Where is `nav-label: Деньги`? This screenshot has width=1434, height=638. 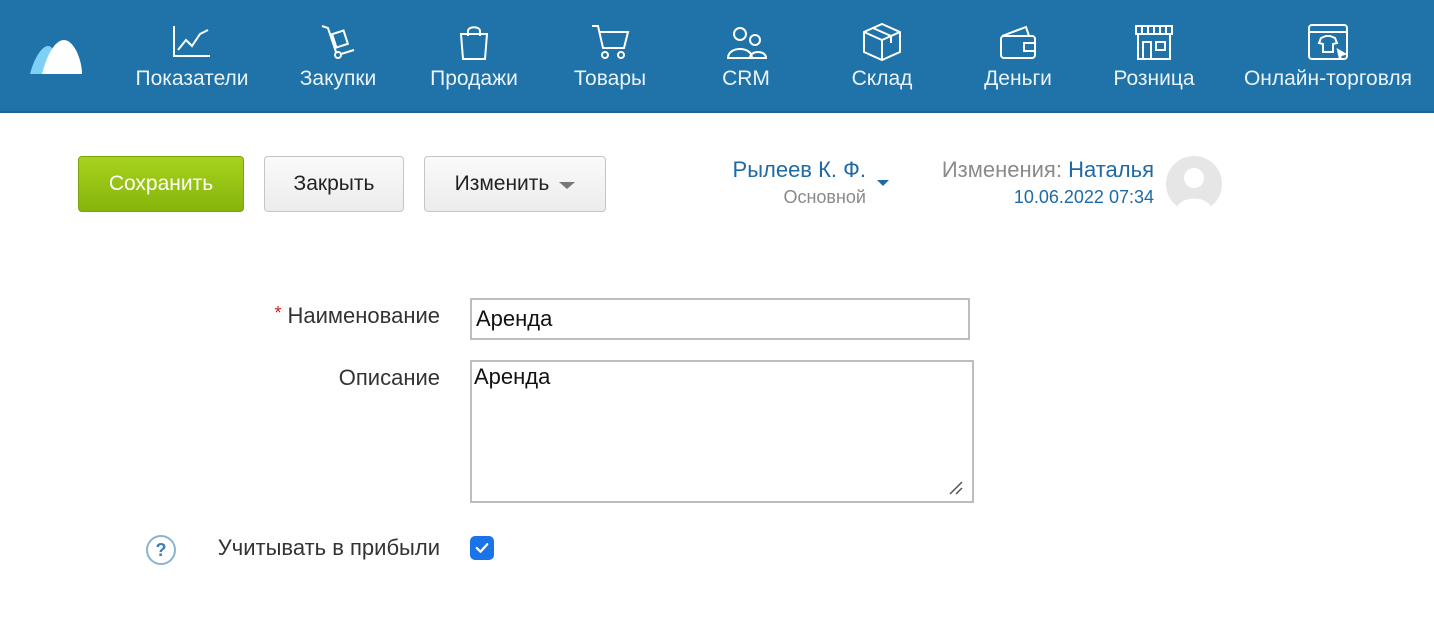
nav-label: Деньги is located at coordinates (1018, 78).